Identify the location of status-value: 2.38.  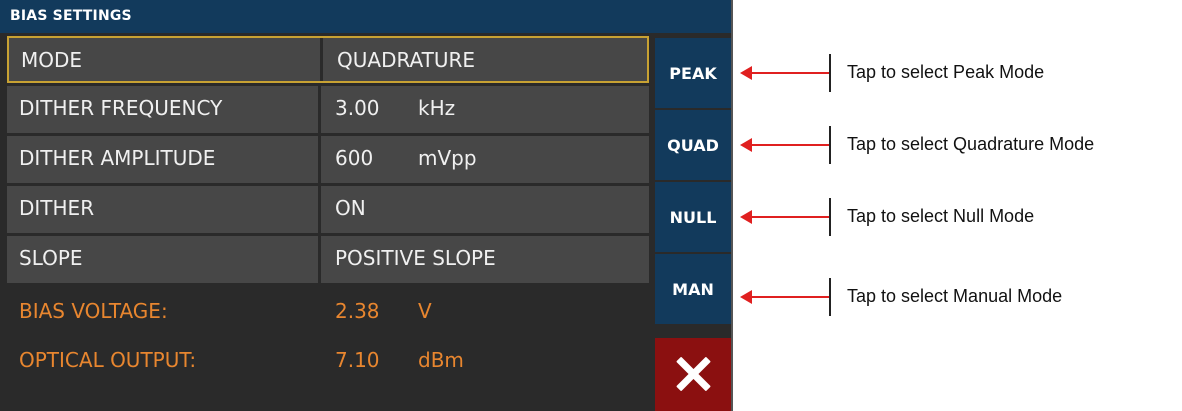
(357, 311).